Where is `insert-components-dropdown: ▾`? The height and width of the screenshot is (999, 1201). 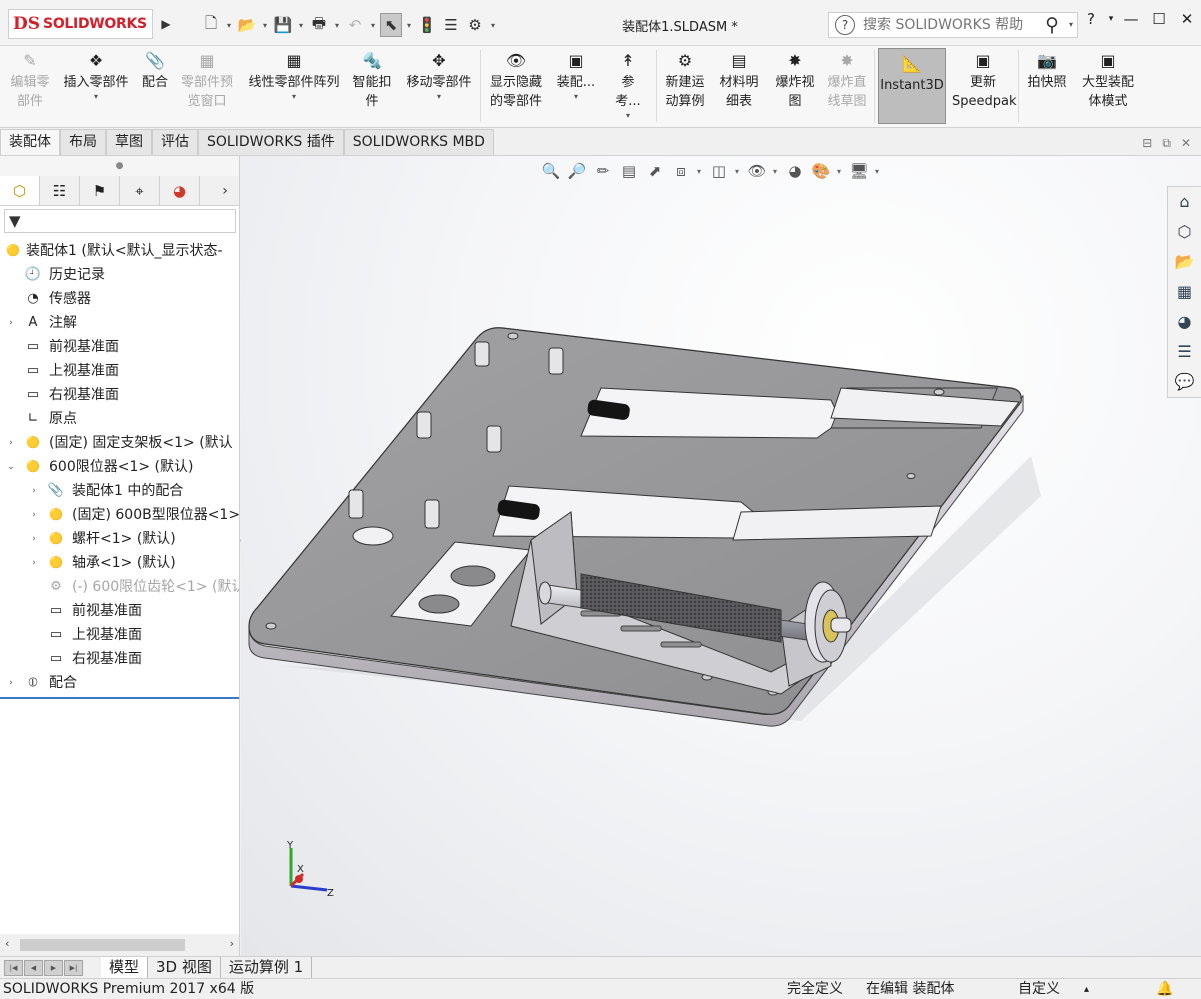
insert-components-dropdown: ▾ is located at coordinates (96, 97).